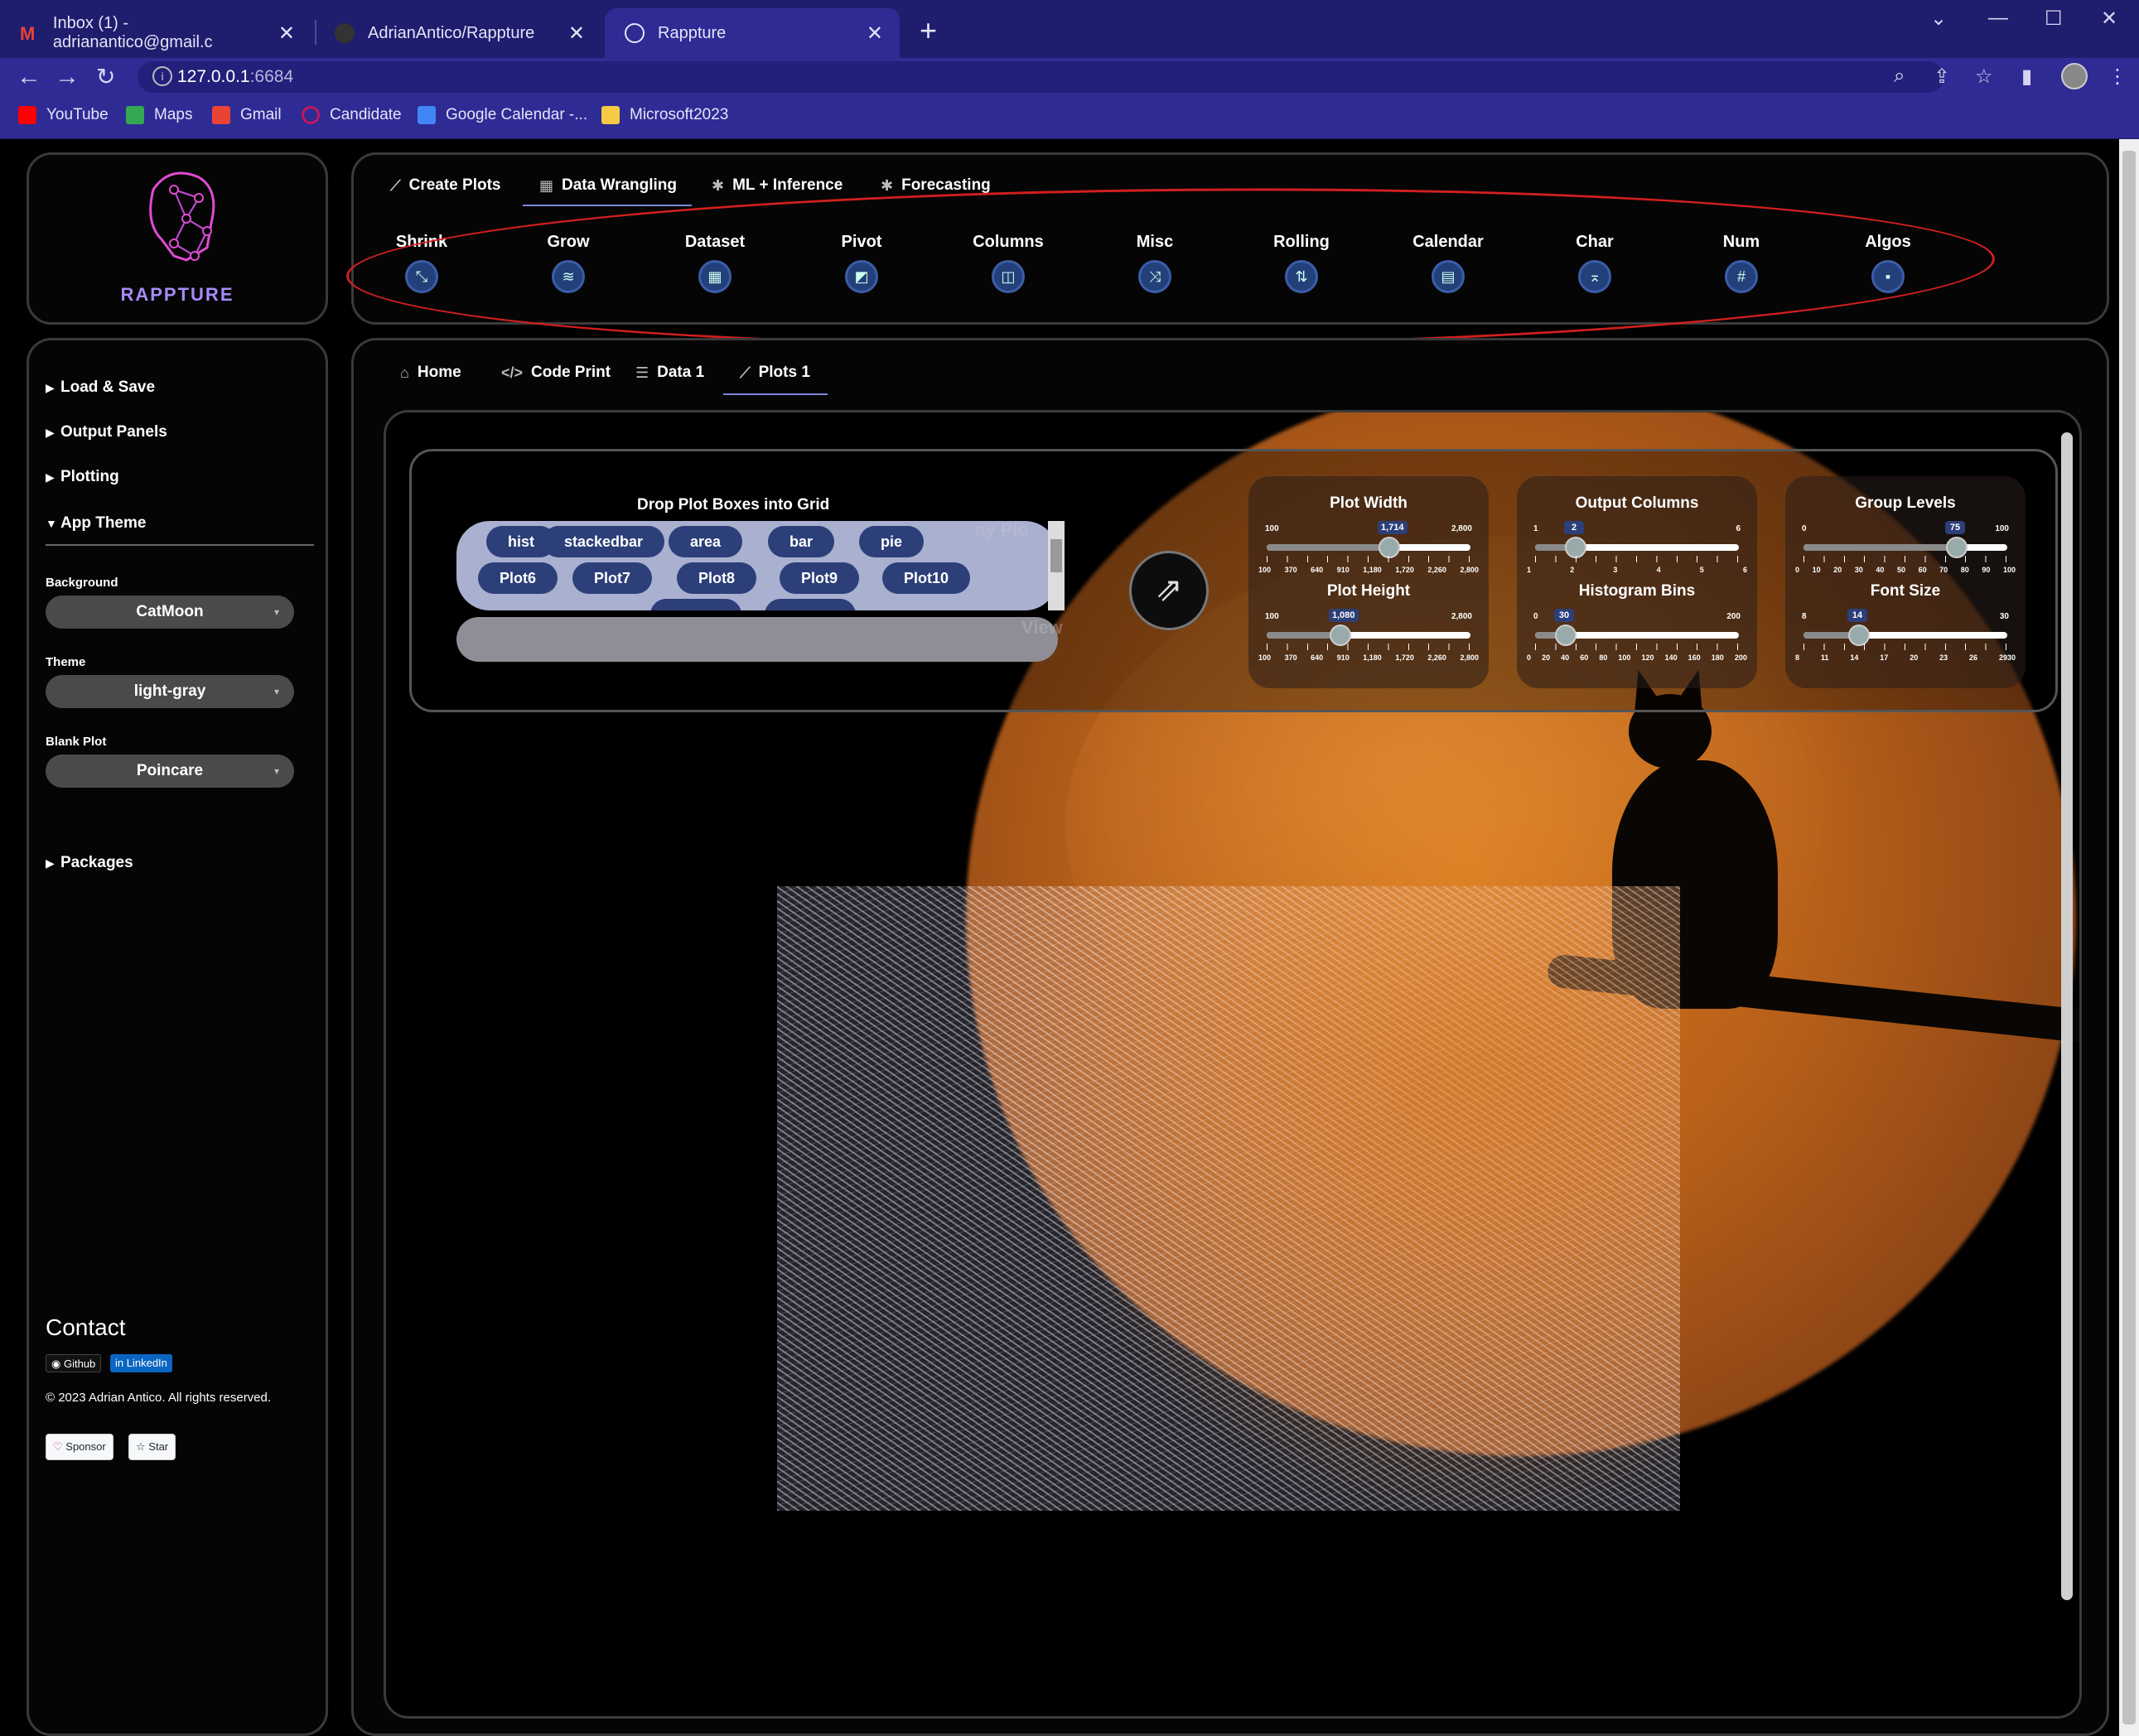 This screenshot has height=1736, width=2139. Describe the element at coordinates (276, 612) in the screenshot. I see `chevron-down-icon: ▾` at that location.